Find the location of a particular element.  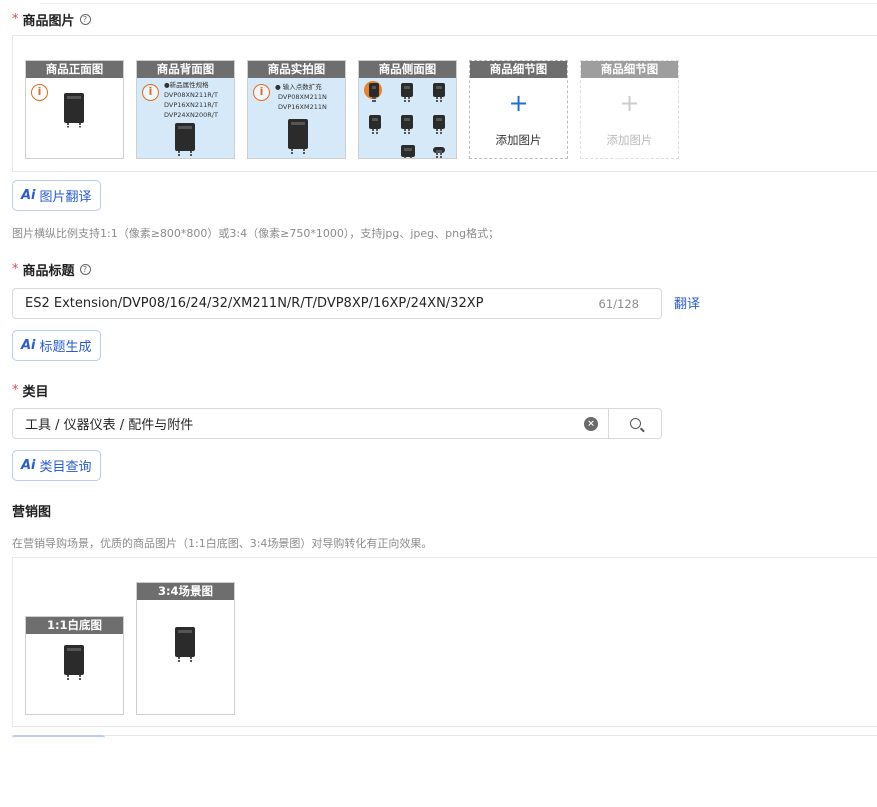

product-images-title: 商品图片 is located at coordinates (48, 21).